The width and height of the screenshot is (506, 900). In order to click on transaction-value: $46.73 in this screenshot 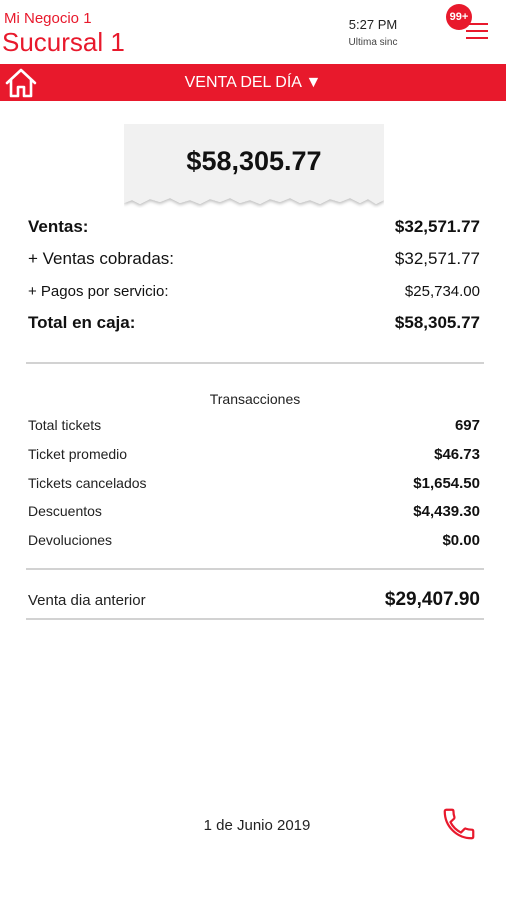, I will do `click(457, 454)`.